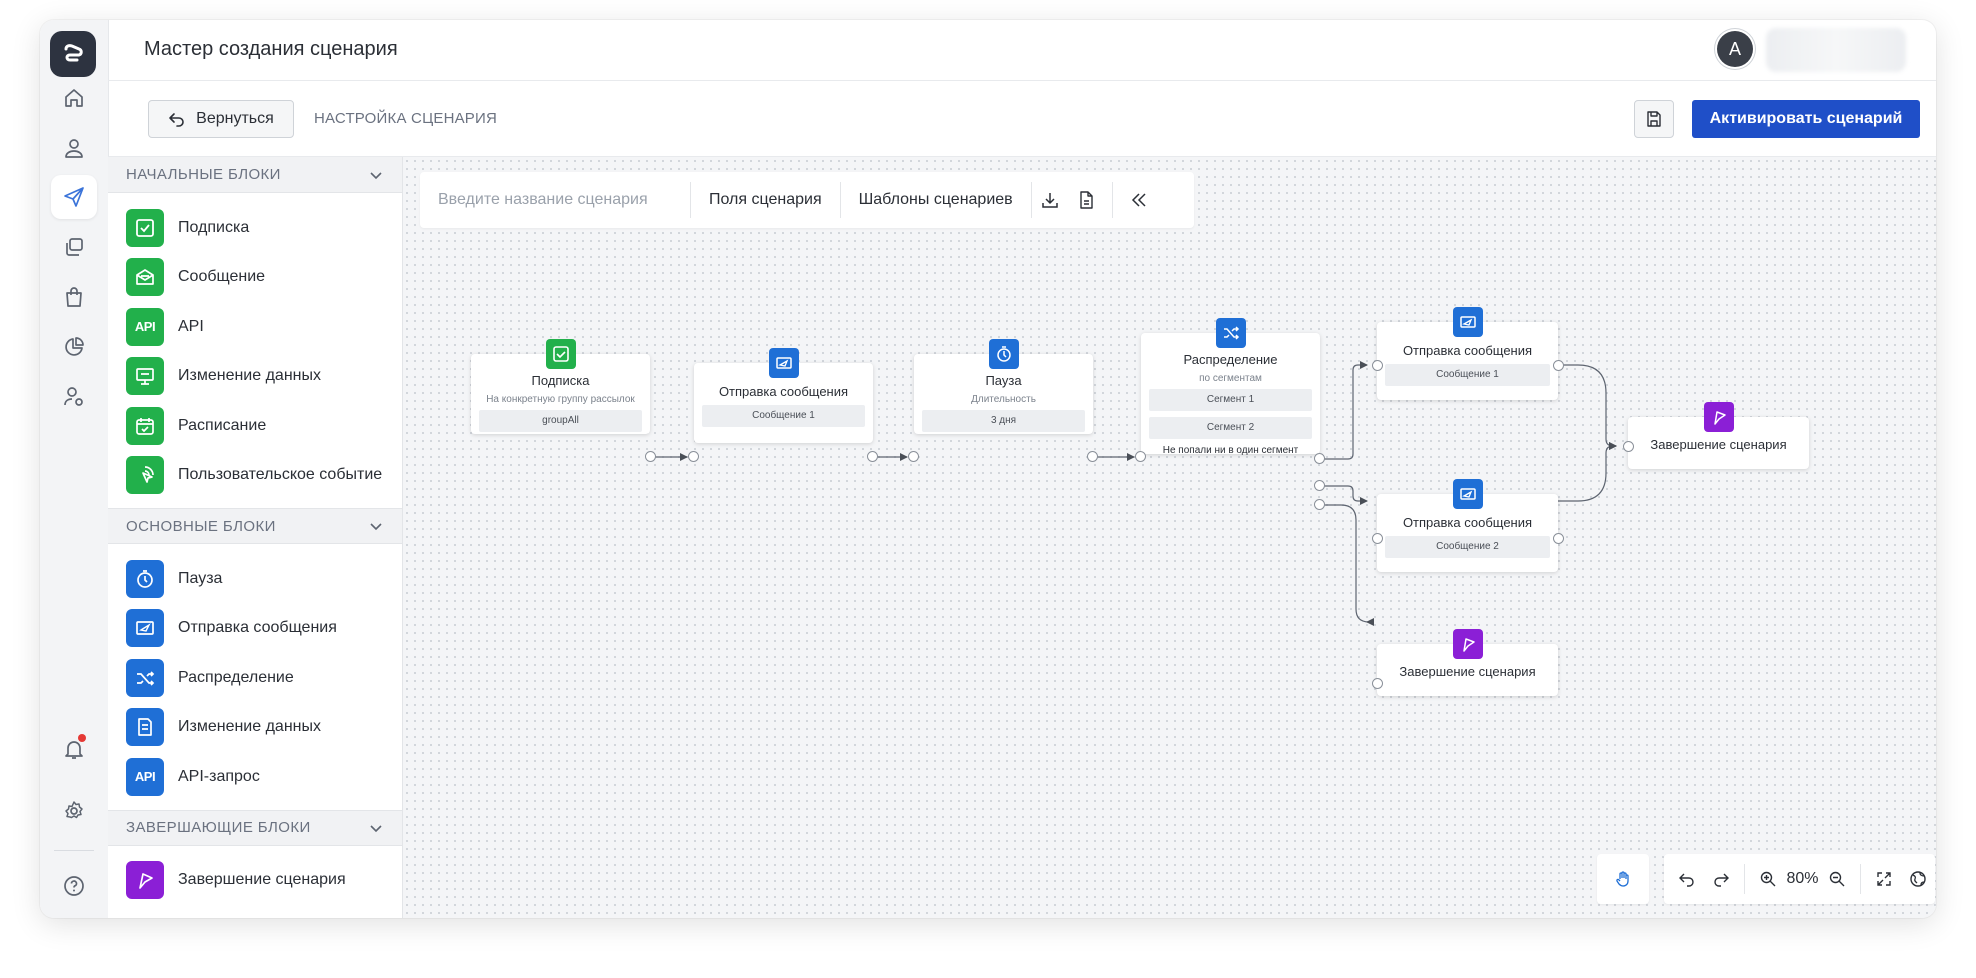 The height and width of the screenshot is (978, 1976). What do you see at coordinates (191, 326) in the screenshot?
I see `palette-item-label: API` at bounding box center [191, 326].